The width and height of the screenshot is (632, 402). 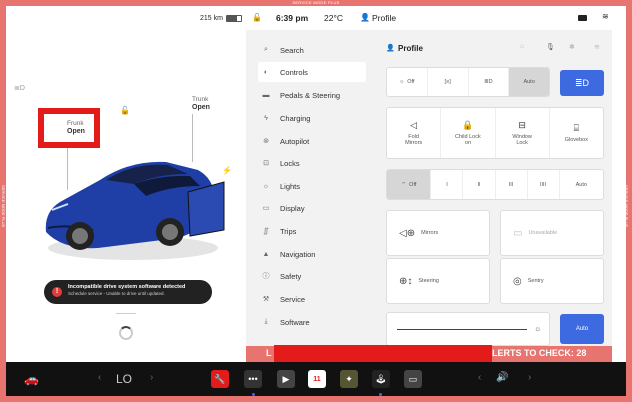 I want to click on volume-icon: 🔊, so click(x=502, y=377).